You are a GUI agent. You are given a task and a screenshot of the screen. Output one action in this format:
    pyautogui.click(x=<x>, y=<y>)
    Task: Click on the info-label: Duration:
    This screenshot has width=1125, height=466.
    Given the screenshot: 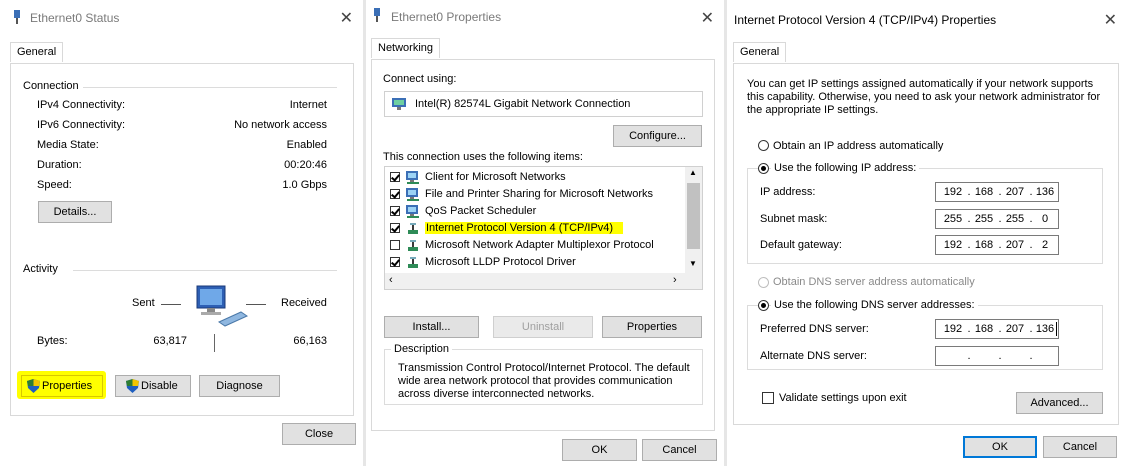 What is the action you would take?
    pyautogui.click(x=59, y=165)
    